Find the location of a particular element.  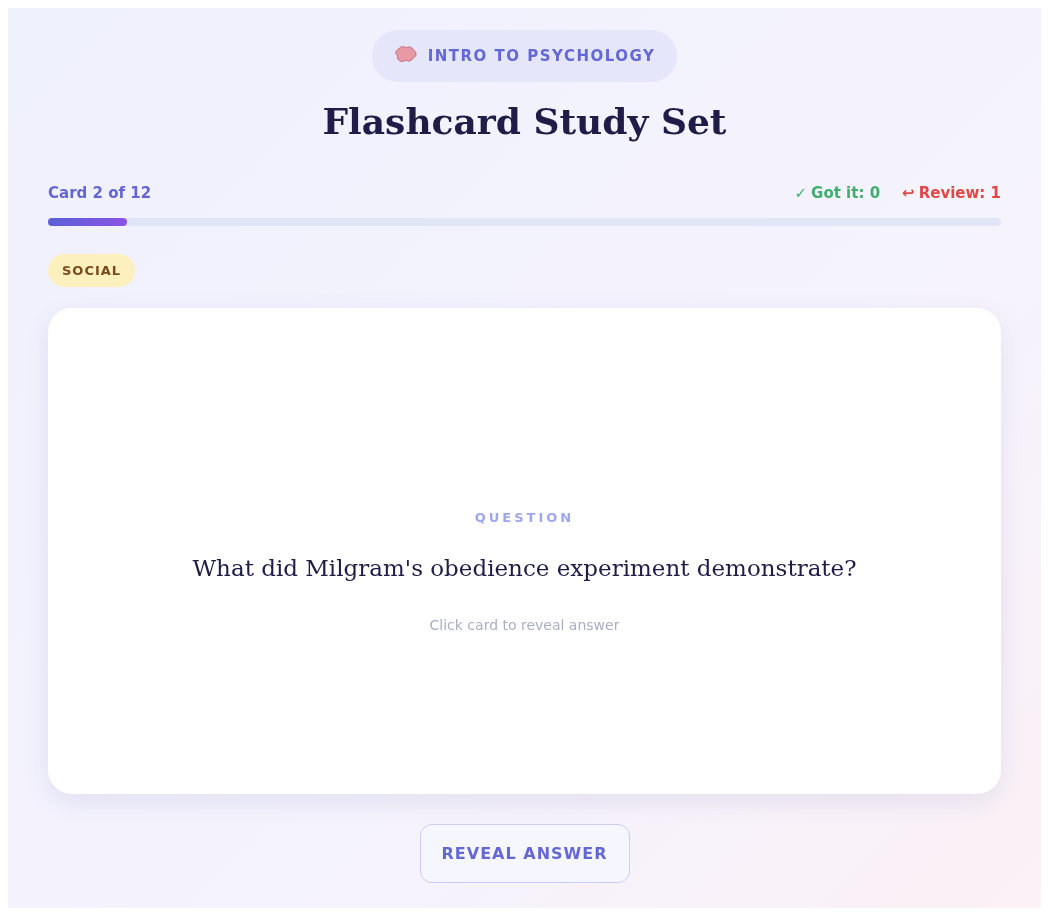

page-title: Flashcard Study Set is located at coordinates (524, 121).